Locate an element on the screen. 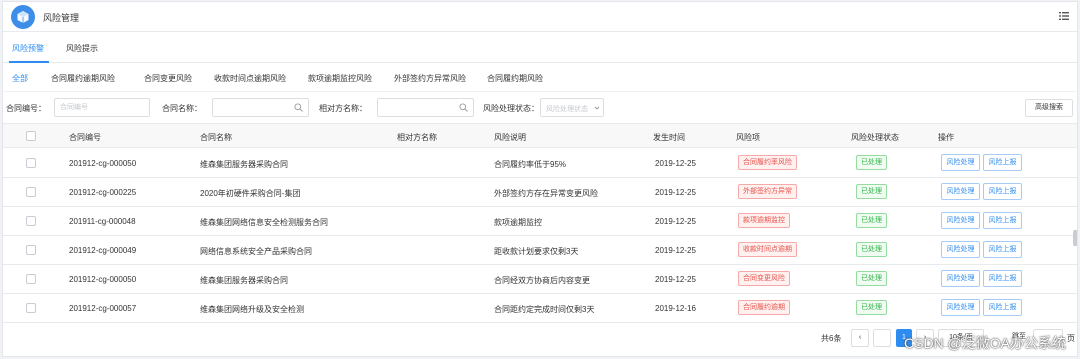 The height and width of the screenshot is (359, 1080). subtab-collection-overdue: 收款时间点逾期风险 is located at coordinates (250, 78).